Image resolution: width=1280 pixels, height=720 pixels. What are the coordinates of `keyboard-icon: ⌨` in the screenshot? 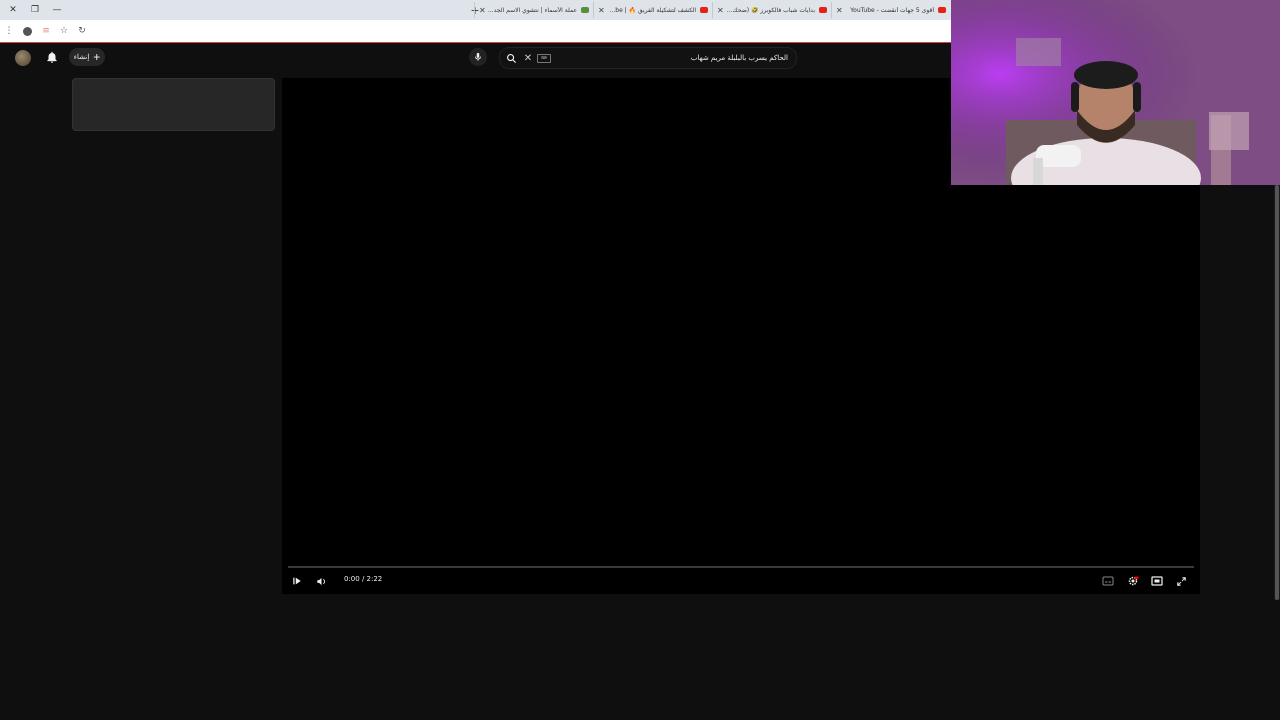 It's located at (544, 58).